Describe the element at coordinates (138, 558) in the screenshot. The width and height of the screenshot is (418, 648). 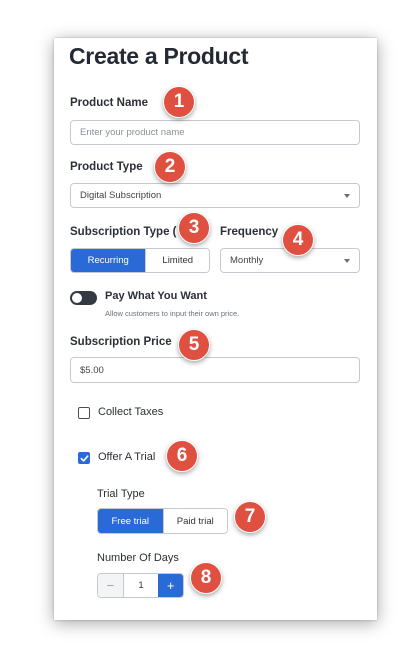
I see `number-of-days-label: Number Of Days` at that location.